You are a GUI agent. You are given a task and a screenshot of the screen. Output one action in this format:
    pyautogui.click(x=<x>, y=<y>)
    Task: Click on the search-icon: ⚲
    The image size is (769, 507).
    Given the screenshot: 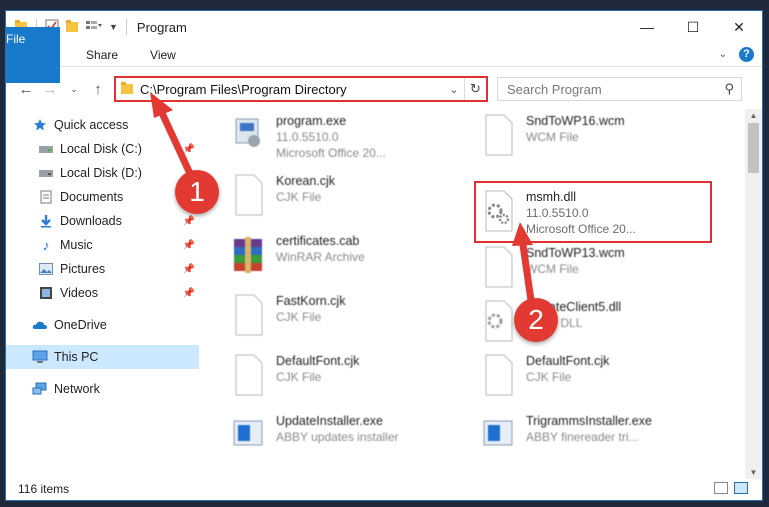 What is the action you would take?
    pyautogui.click(x=729, y=89)
    